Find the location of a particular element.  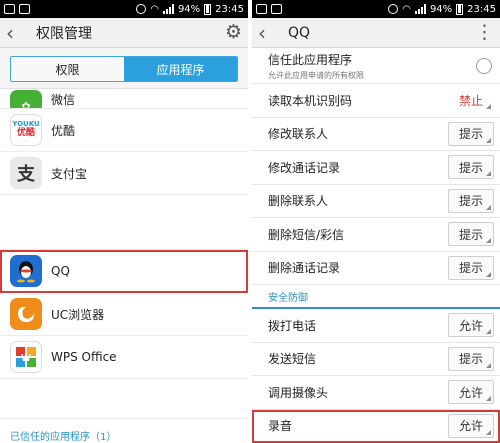

uc-browser-icon is located at coordinates (26, 314).